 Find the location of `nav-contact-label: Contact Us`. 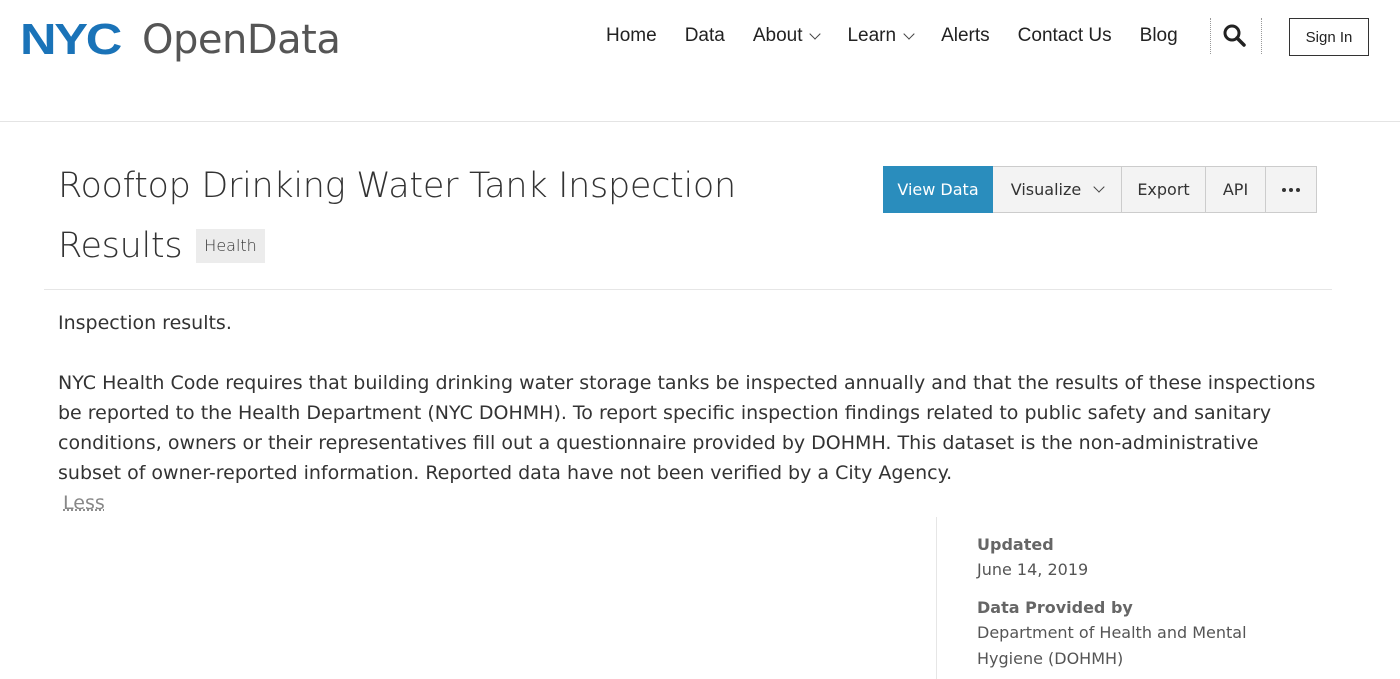

nav-contact-label: Contact Us is located at coordinates (1064, 35).